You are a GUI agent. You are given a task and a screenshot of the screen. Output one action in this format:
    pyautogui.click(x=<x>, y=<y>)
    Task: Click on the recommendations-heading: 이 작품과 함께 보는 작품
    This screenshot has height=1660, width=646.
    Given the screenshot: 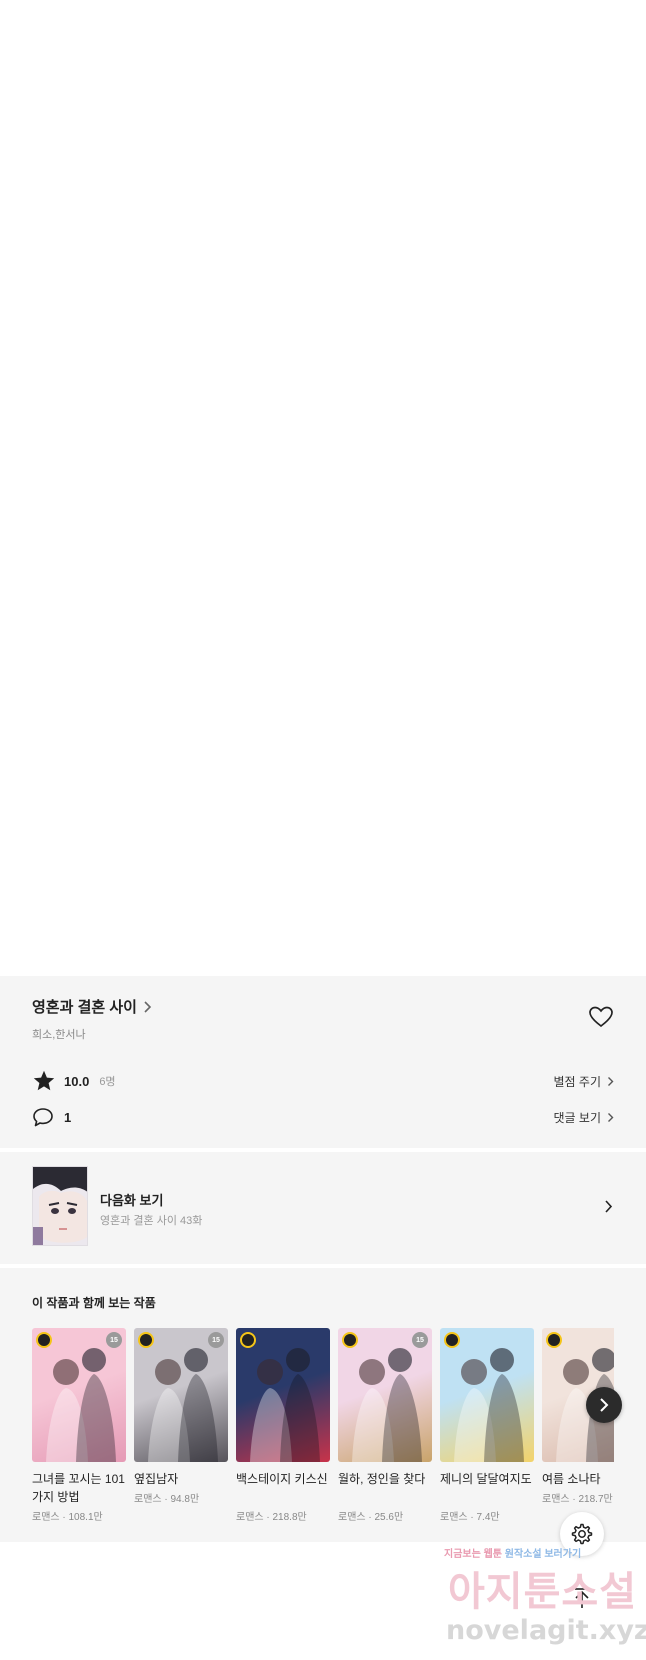 What is the action you would take?
    pyautogui.click(x=94, y=1303)
    